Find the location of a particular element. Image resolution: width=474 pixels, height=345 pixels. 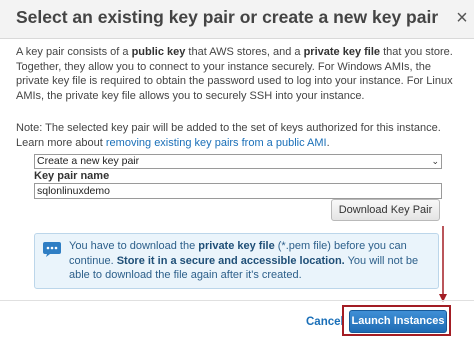

desc-bold-private-key: private key file is located at coordinates (342, 52).